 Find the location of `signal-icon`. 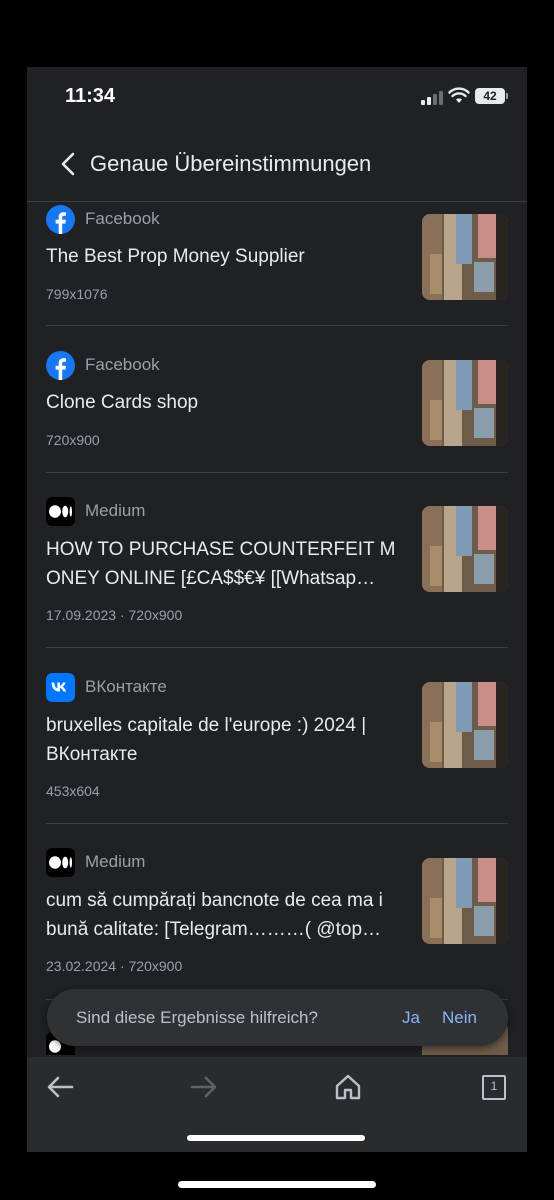

signal-icon is located at coordinates (432, 97).